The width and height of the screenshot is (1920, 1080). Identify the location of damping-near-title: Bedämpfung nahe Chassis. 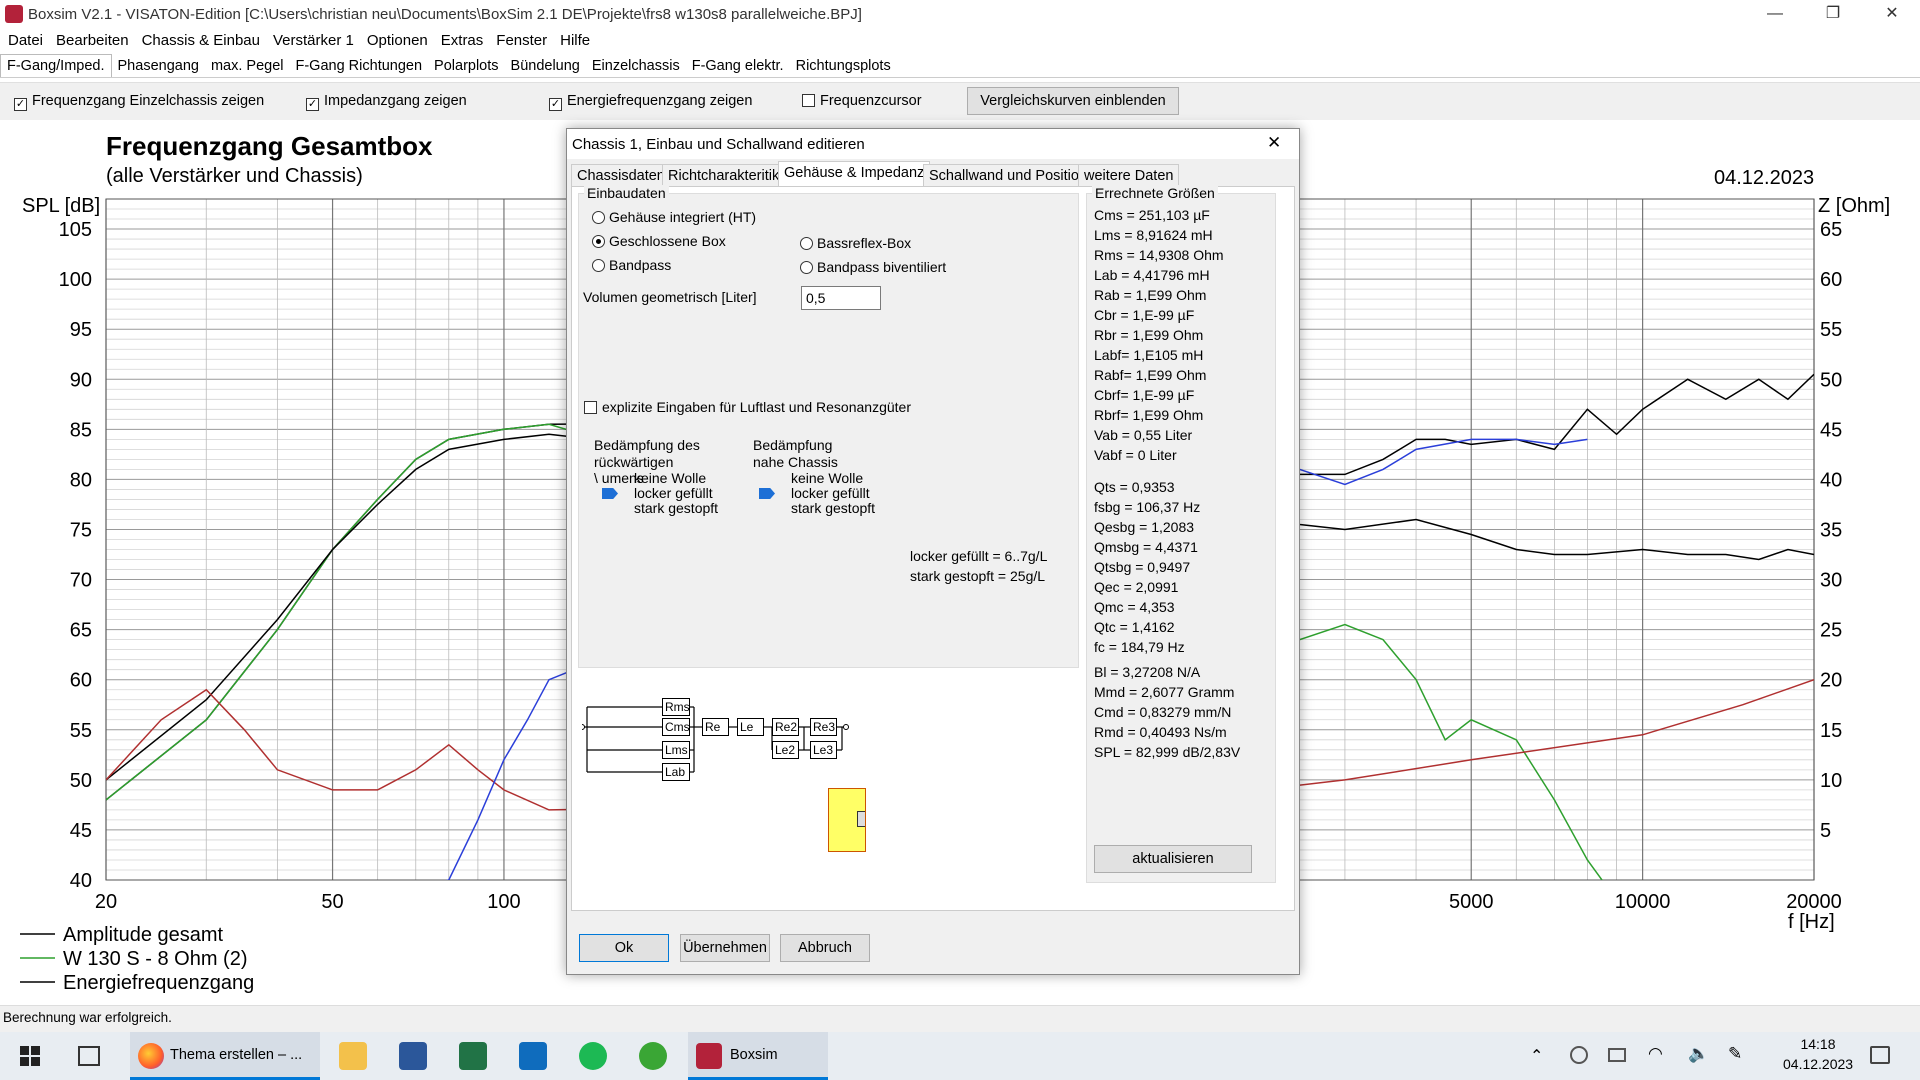
(795, 453).